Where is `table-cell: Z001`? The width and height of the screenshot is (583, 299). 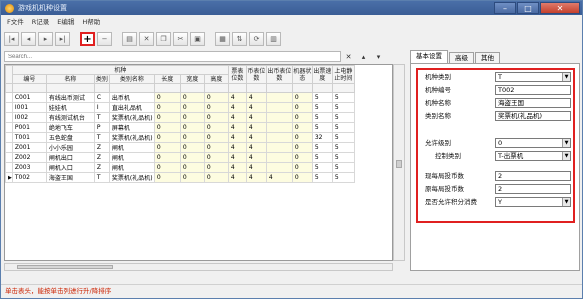
table-cell: Z001 is located at coordinates (29, 147).